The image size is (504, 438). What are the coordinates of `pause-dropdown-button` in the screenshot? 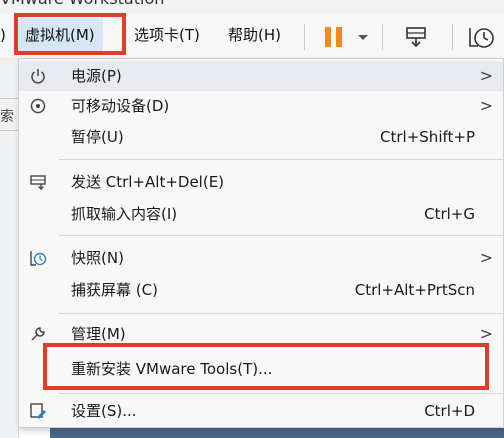 It's located at (363, 37).